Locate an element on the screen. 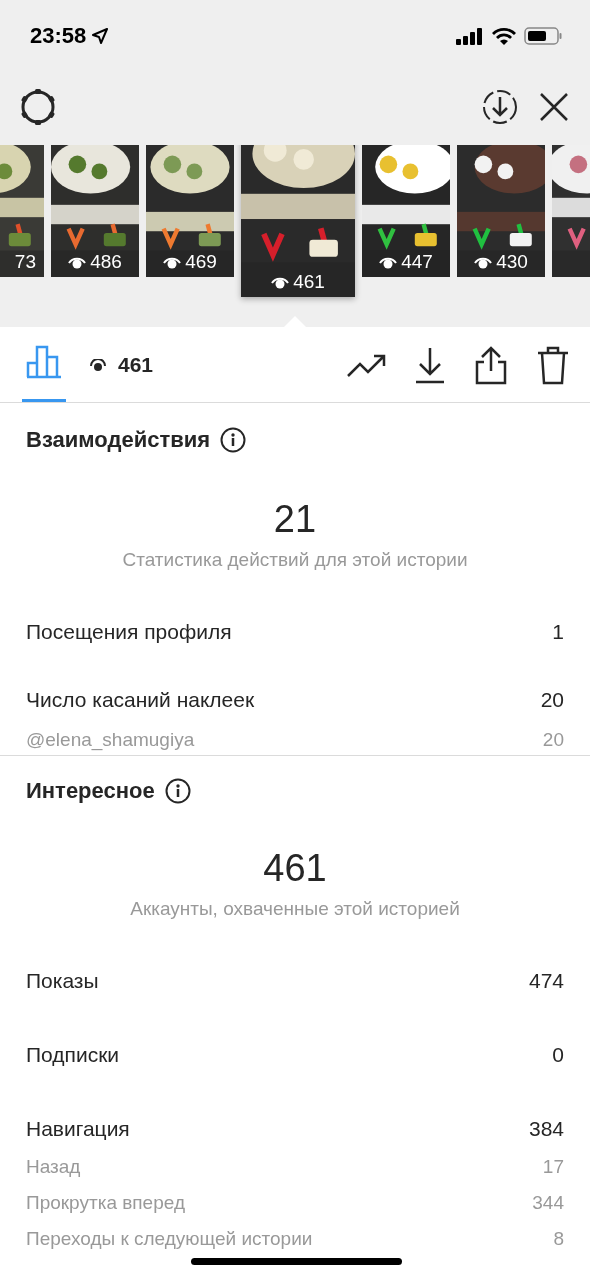  metric-value: 1 is located at coordinates (558, 632).